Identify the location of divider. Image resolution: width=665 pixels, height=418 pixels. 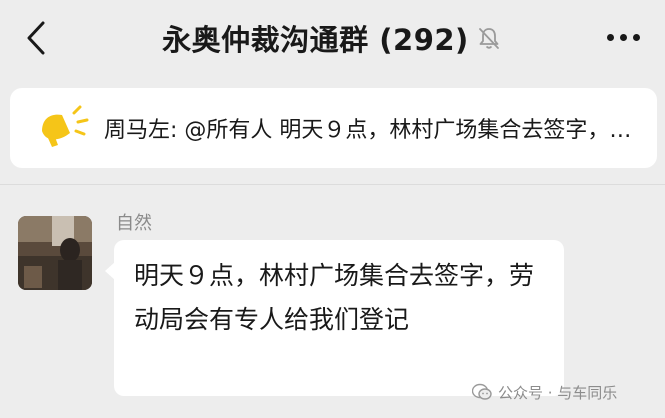
(332, 184).